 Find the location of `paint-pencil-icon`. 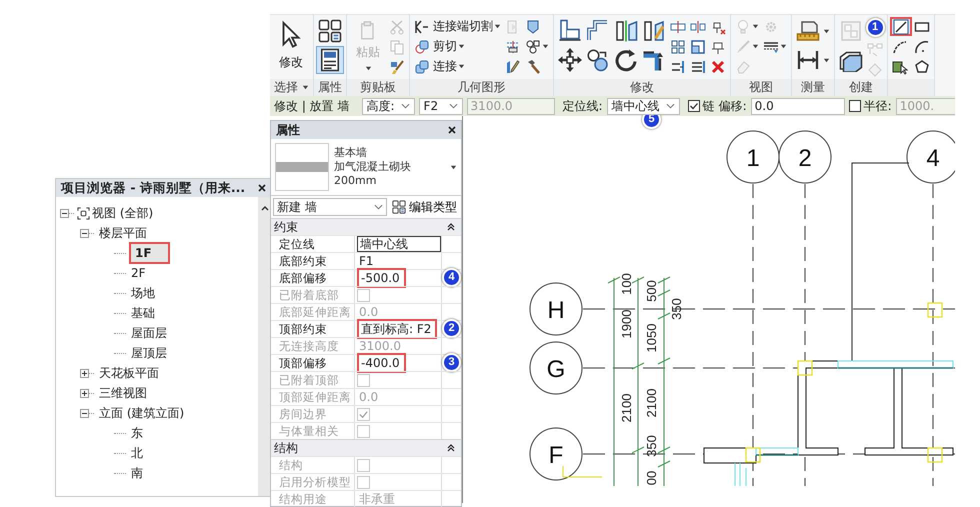

paint-pencil-icon is located at coordinates (513, 66).